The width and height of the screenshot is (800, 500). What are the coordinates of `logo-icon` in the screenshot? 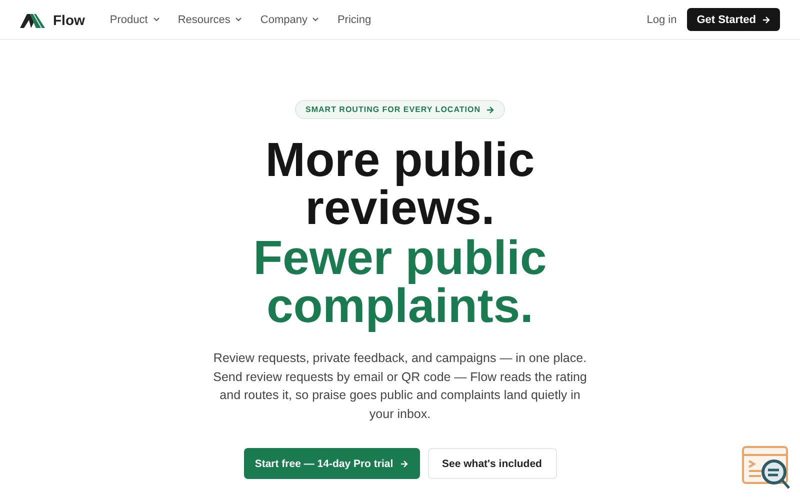 It's located at (33, 20).